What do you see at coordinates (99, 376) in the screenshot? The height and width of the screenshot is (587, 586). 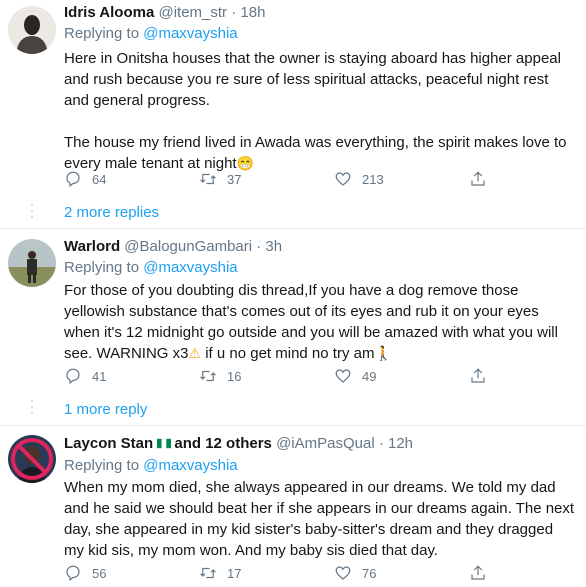 I see `reply-count: 41` at bounding box center [99, 376].